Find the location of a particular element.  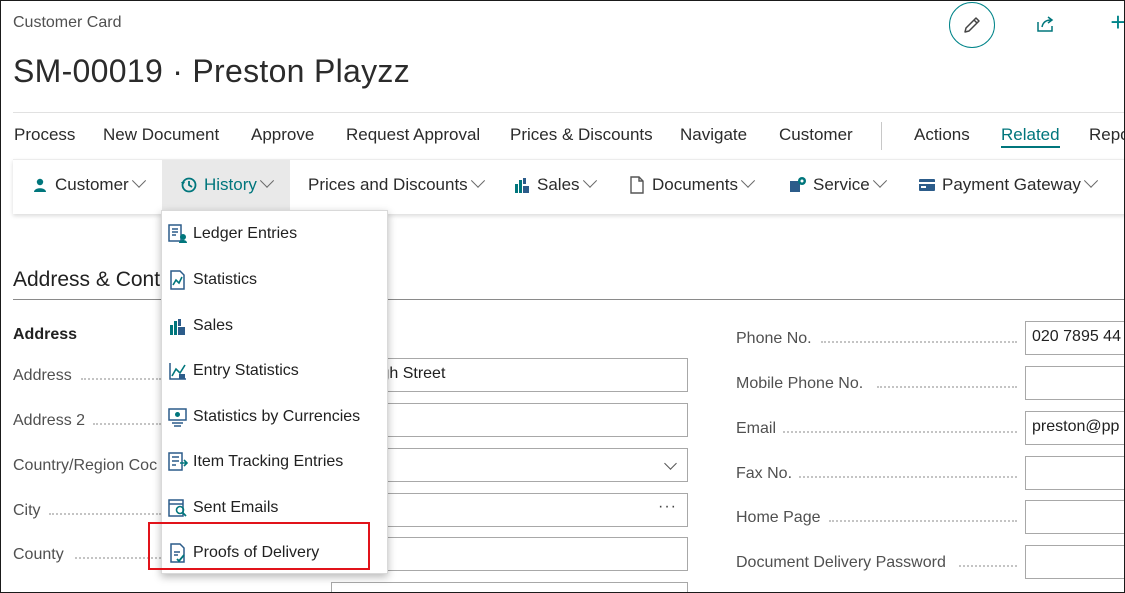

menu-item-ledger-entries: Ledger Entries is located at coordinates (274, 234).